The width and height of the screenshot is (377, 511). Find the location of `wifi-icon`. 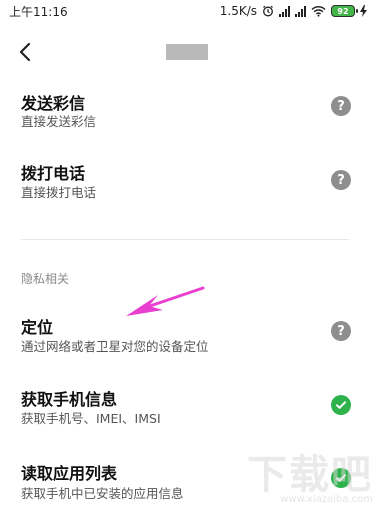

wifi-icon is located at coordinates (318, 11).